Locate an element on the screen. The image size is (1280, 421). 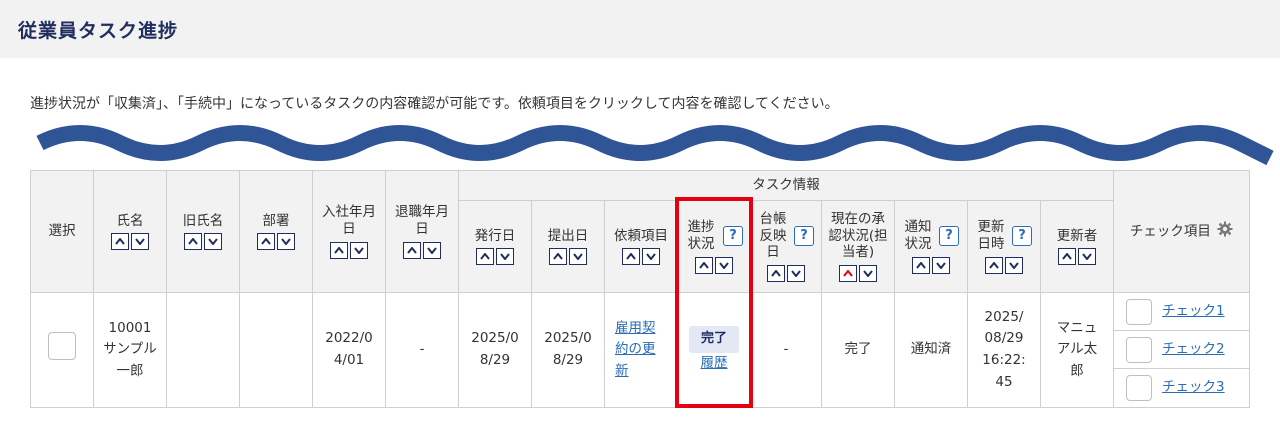
check-item: チェック2 is located at coordinates (1181, 350).